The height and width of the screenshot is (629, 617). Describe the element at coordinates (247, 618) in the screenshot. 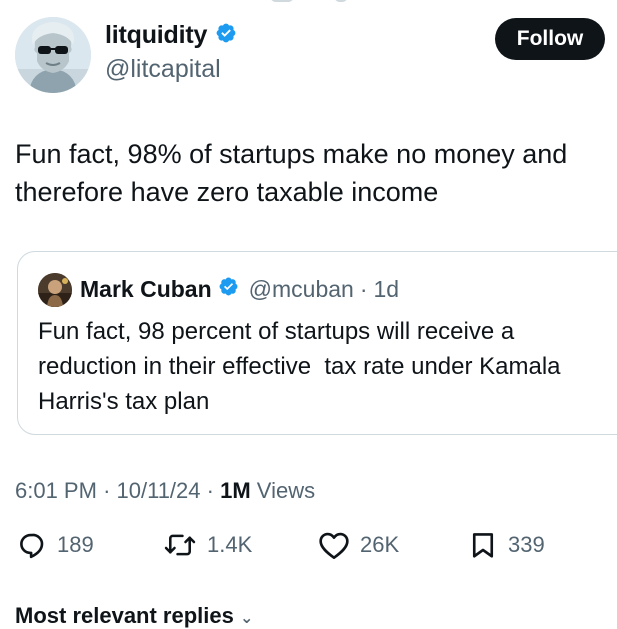

I see `chevron-down-icon: ⌄` at that location.